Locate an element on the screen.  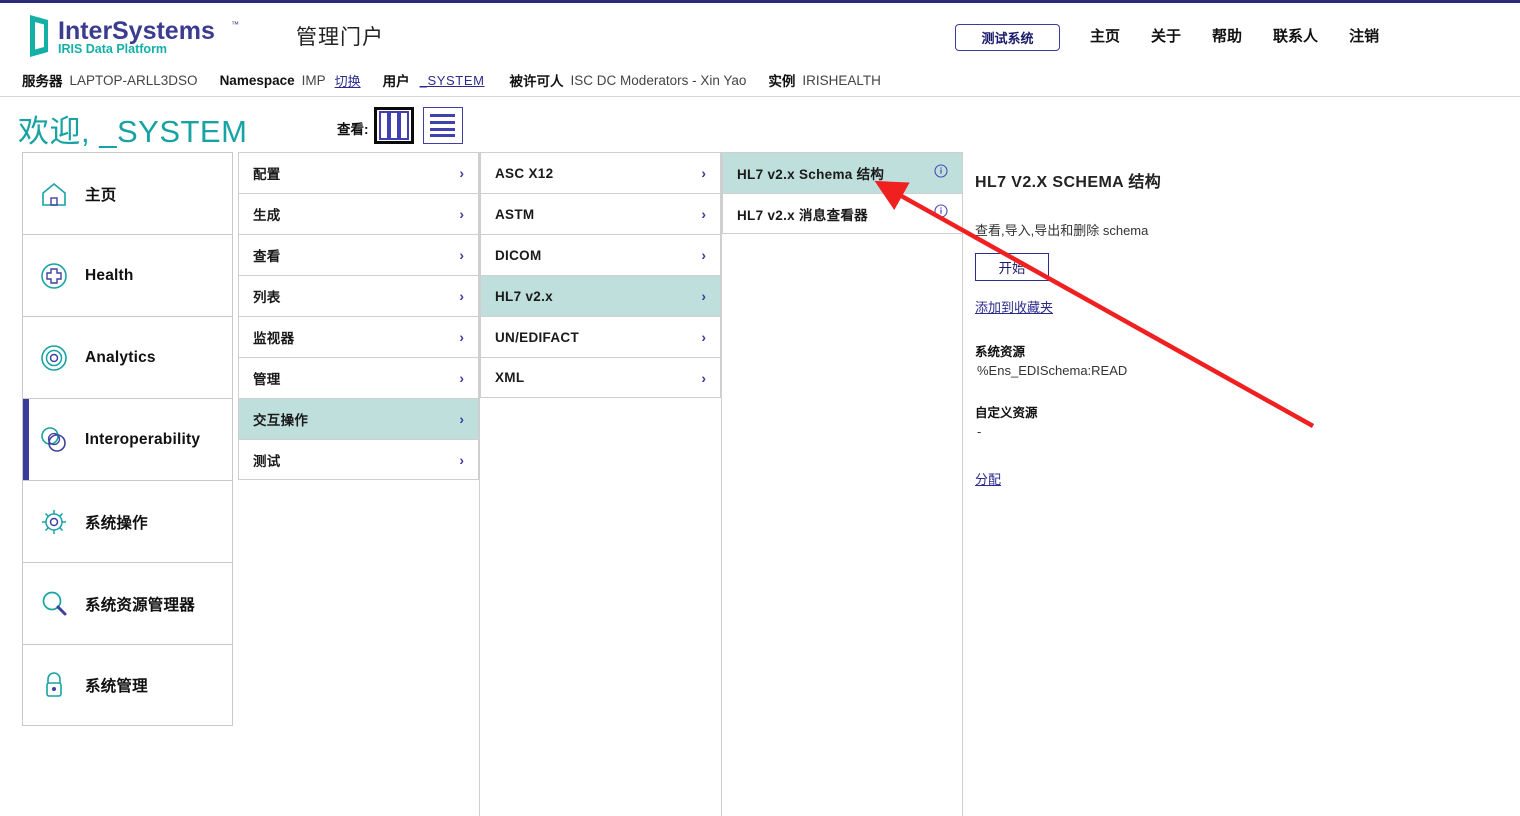
menu-item-label: 配置 is located at coordinates (267, 174).